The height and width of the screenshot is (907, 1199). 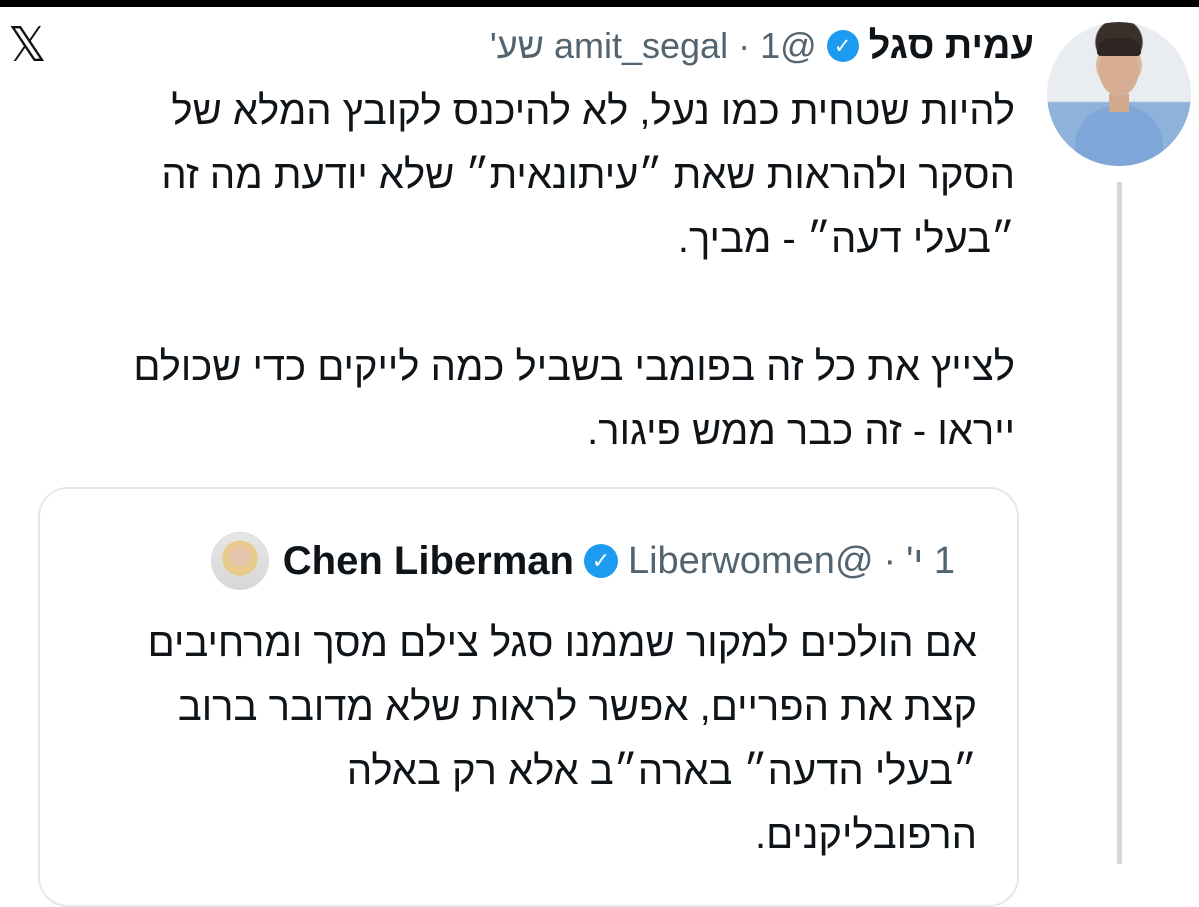 I want to click on quoted-handle: @Liberwomen, so click(x=751, y=561).